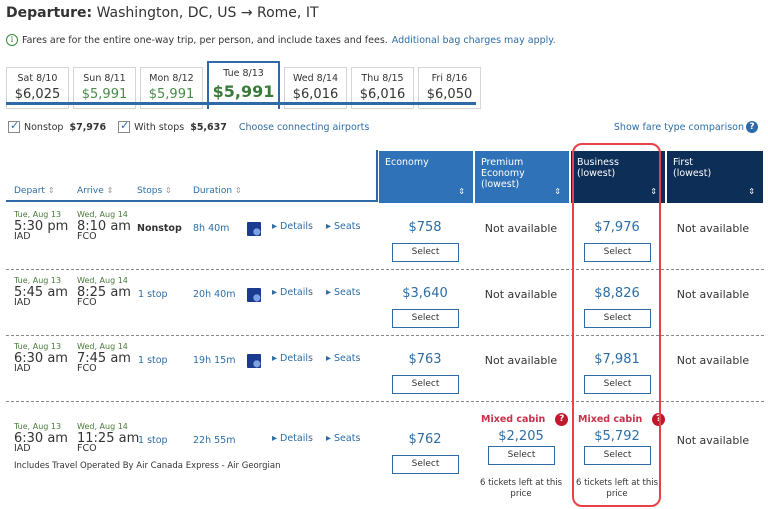 The height and width of the screenshot is (509, 768). What do you see at coordinates (41, 292) in the screenshot?
I see `flight-row: Tue, Aug 13 5:45 am IAD` at bounding box center [41, 292].